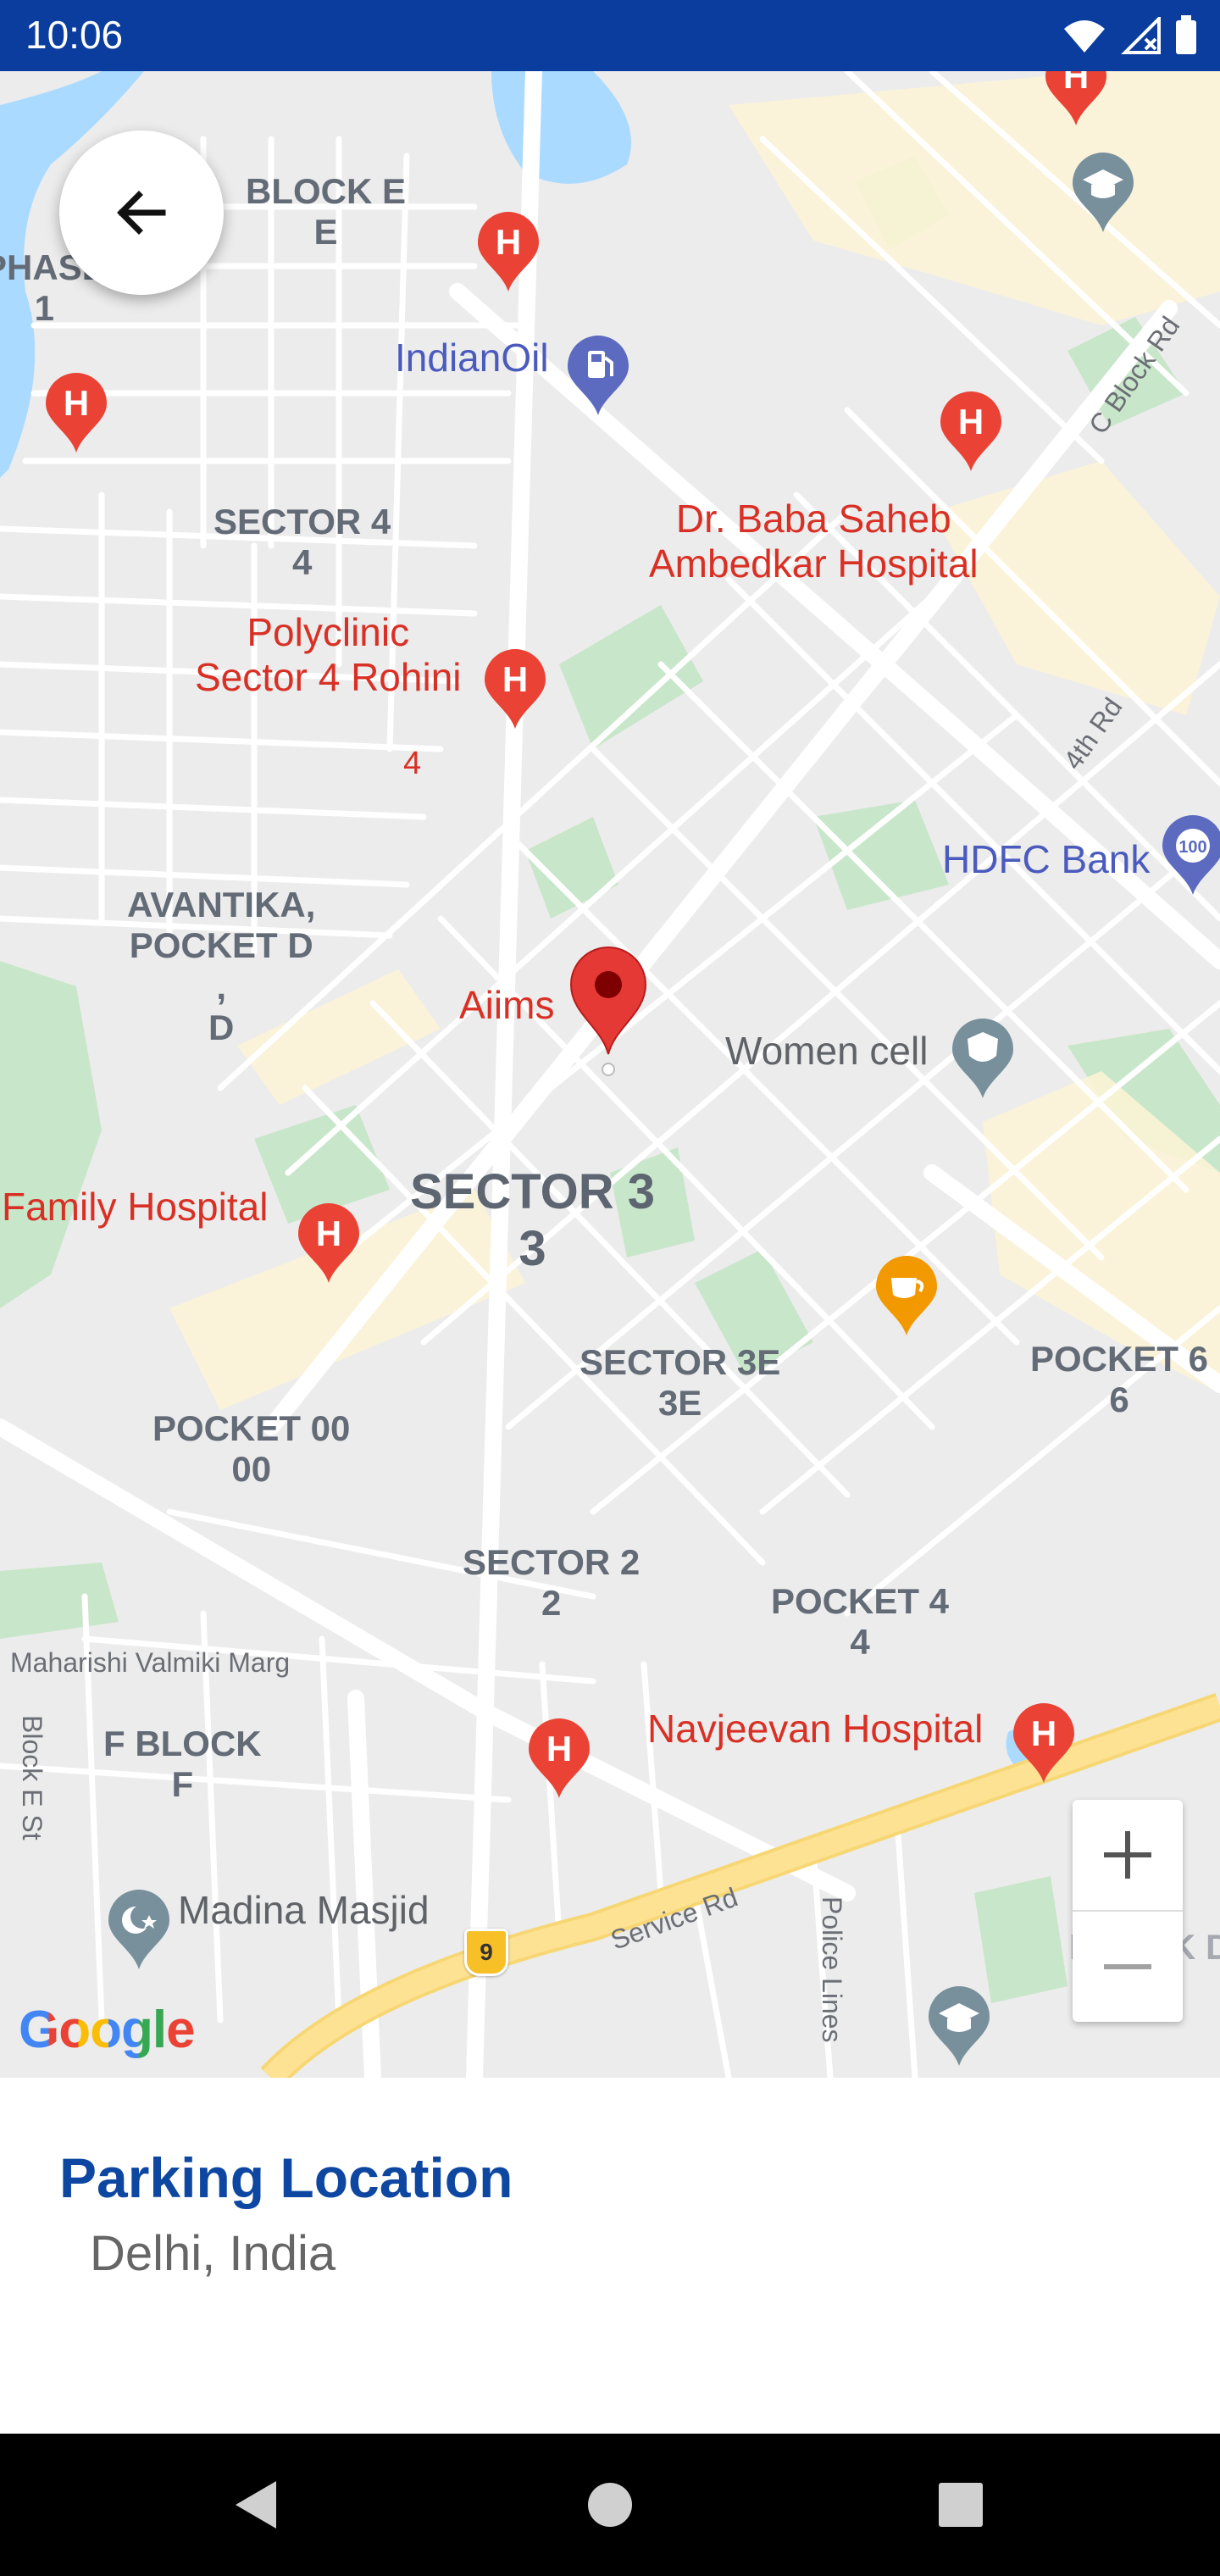  I want to click on baba-saheb-hospital-label: Dr. Baba Saheb Ambedkar Hospital, so click(814, 541).